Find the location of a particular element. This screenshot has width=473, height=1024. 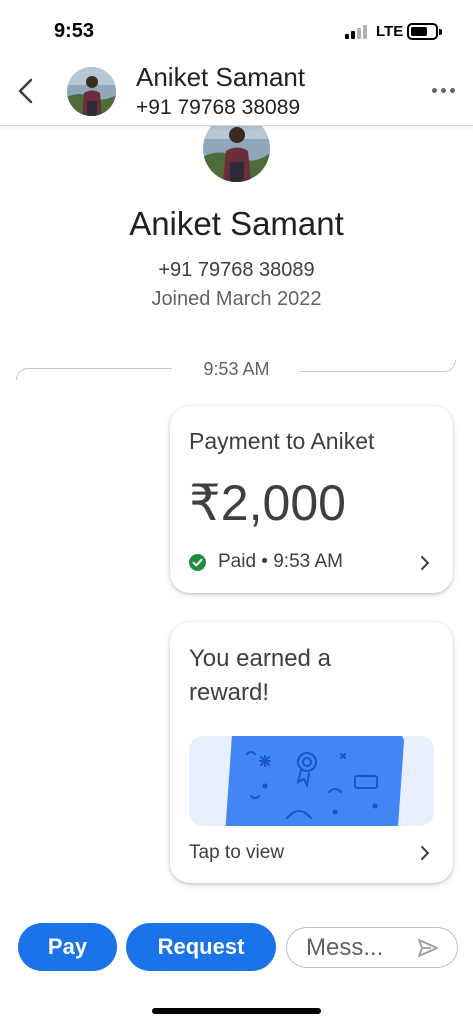

header-contact-name: Aniket Samant is located at coordinates (221, 77).